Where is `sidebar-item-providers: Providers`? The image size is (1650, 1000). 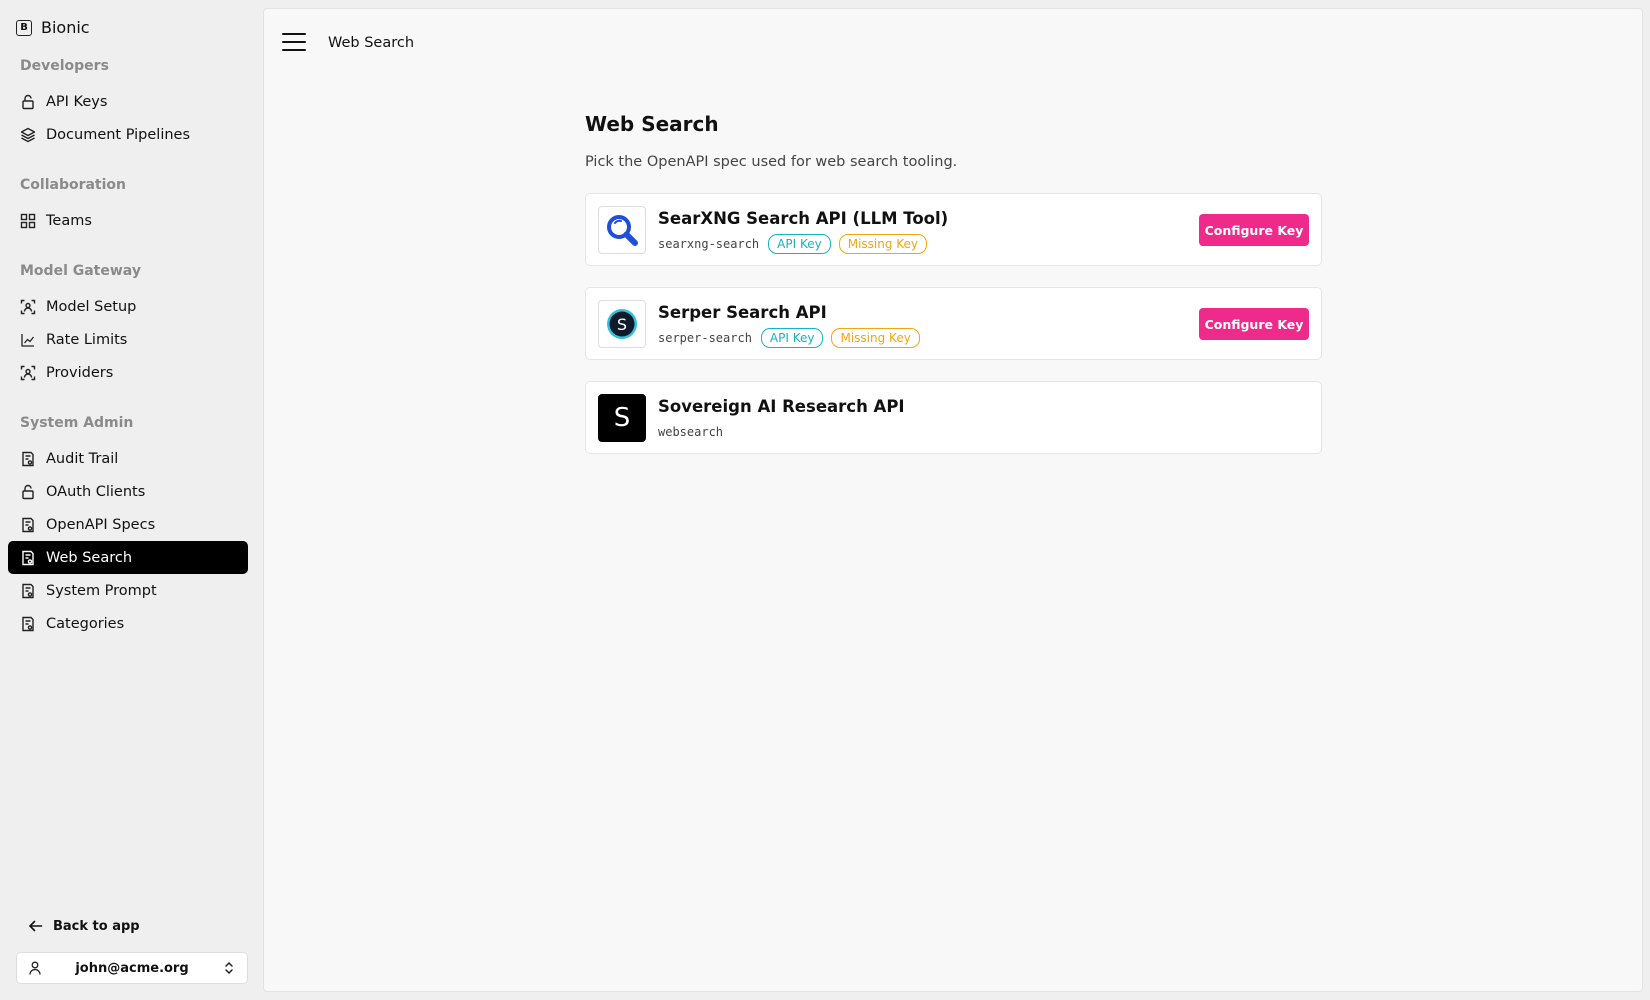
sidebar-item-providers: Providers is located at coordinates (128, 372).